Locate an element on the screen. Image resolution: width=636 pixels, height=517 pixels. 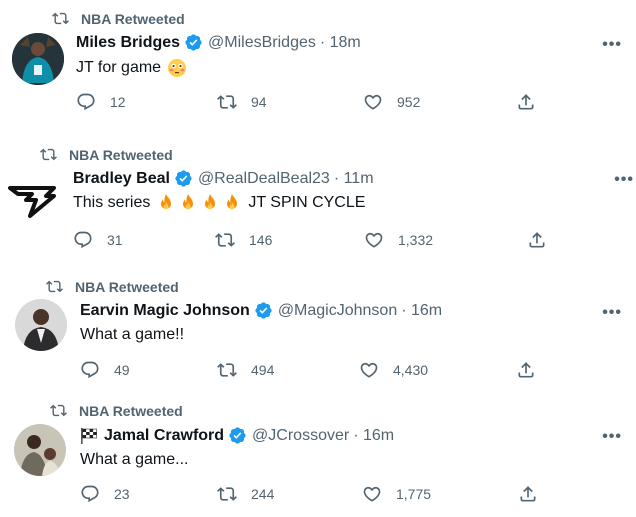
tweet-text-suffix: JT SPIN CYCLE is located at coordinates (307, 202).